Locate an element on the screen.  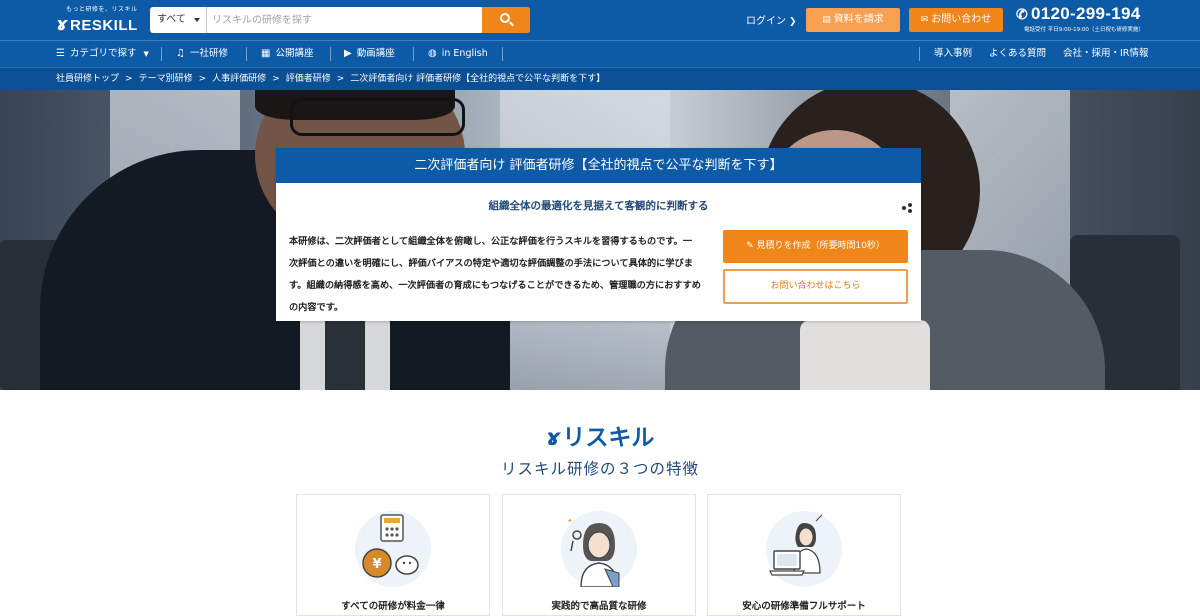
breadcrumb-item: 人事評価研修 is located at coordinates (239, 79).